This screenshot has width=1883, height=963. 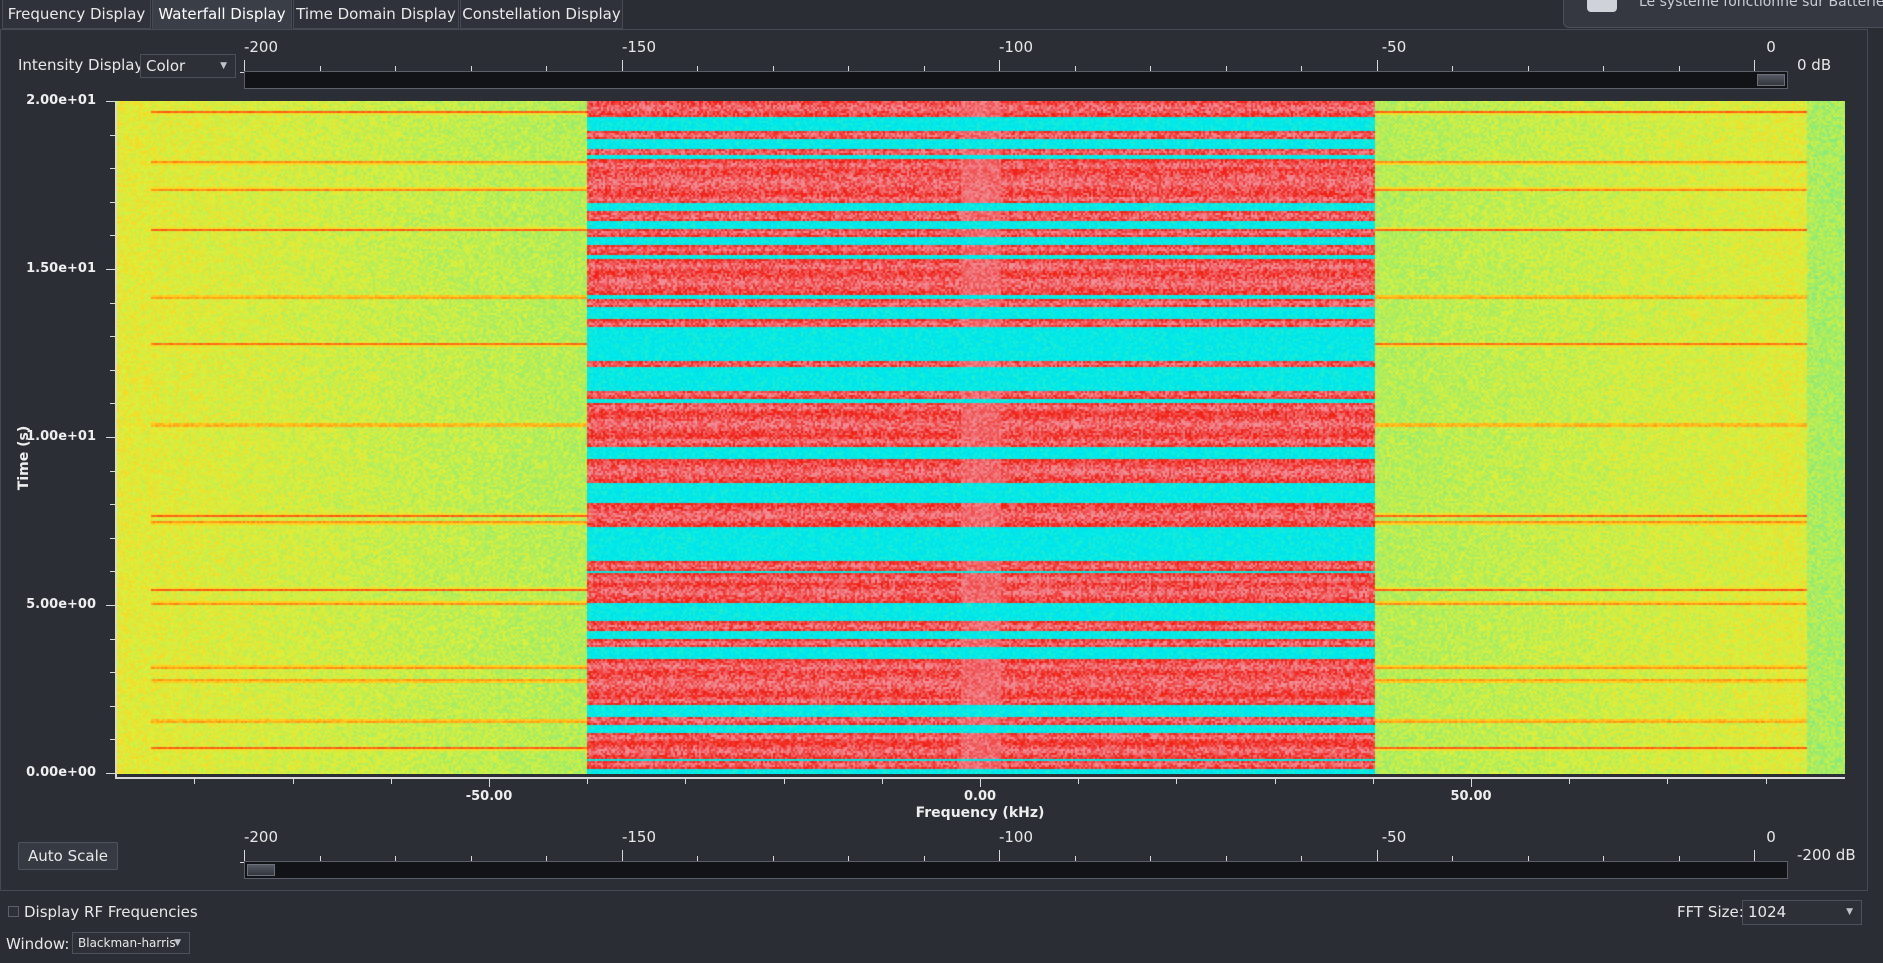 I want to click on y-tick-label: 1.50e+01, so click(x=61, y=268).